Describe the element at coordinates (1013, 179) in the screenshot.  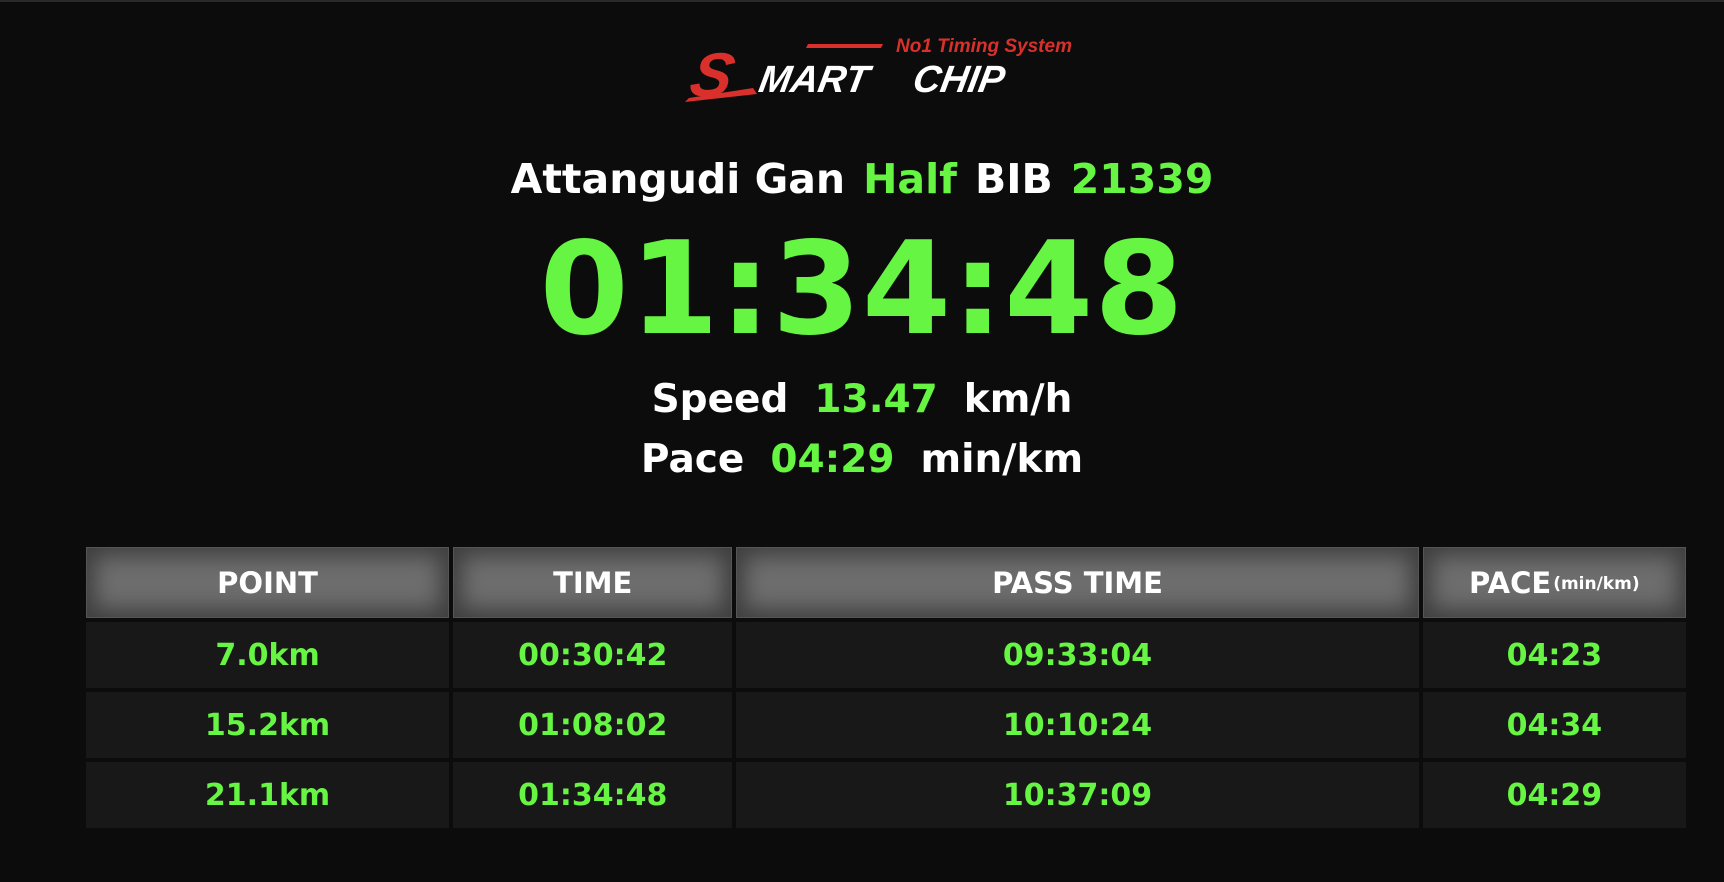
I see `bib-label: BIB` at that location.